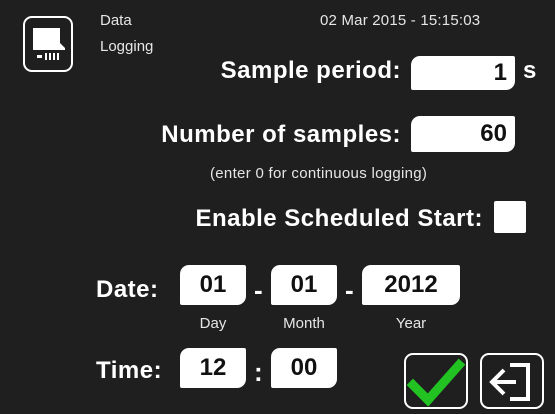 The height and width of the screenshot is (414, 555). What do you see at coordinates (463, 73) in the screenshot?
I see `sample-period-input: 1` at bounding box center [463, 73].